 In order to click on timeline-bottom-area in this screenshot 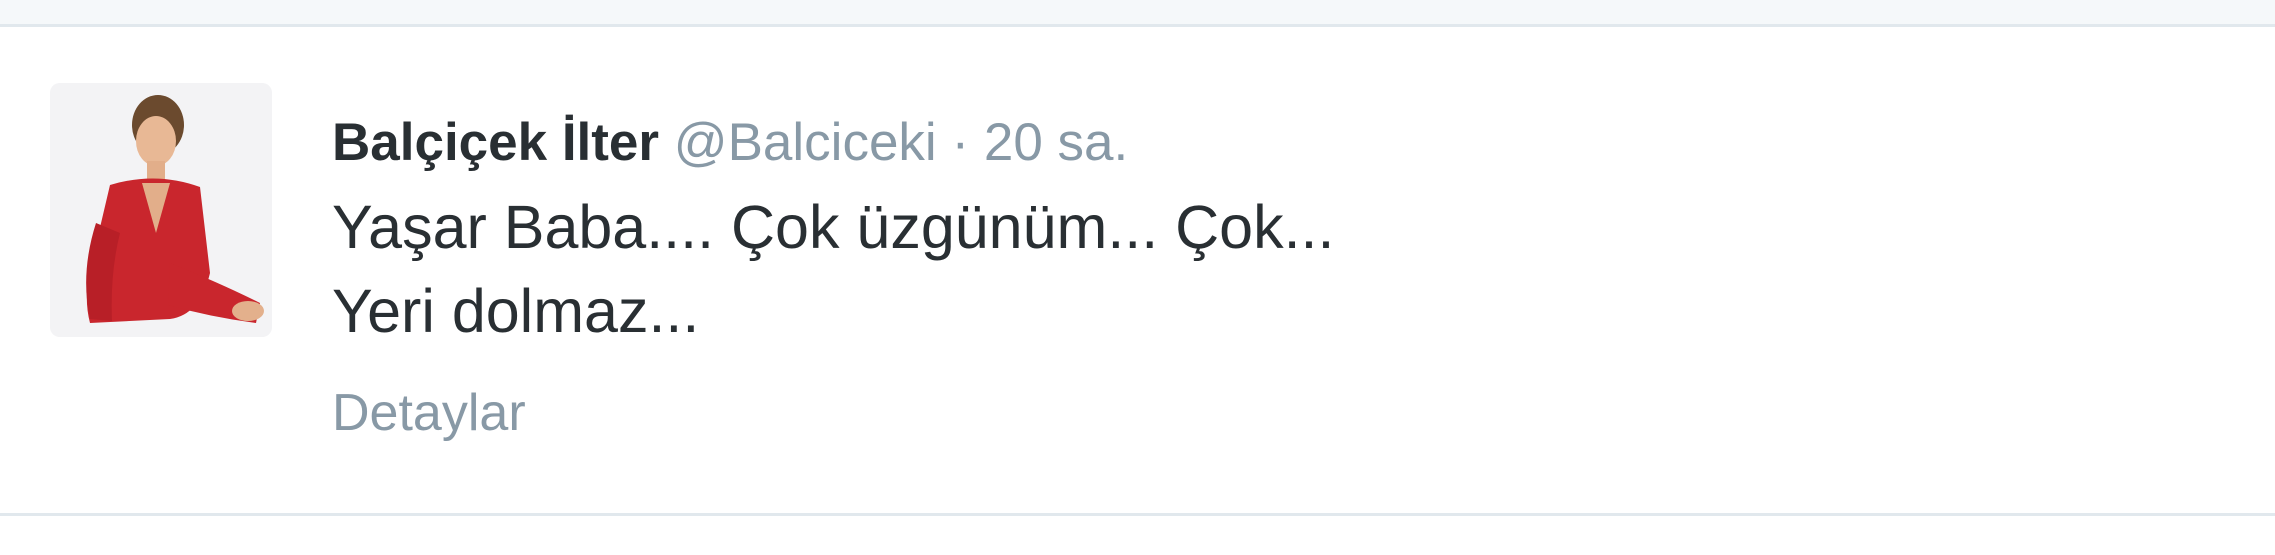, I will do `click(1137, 535)`.